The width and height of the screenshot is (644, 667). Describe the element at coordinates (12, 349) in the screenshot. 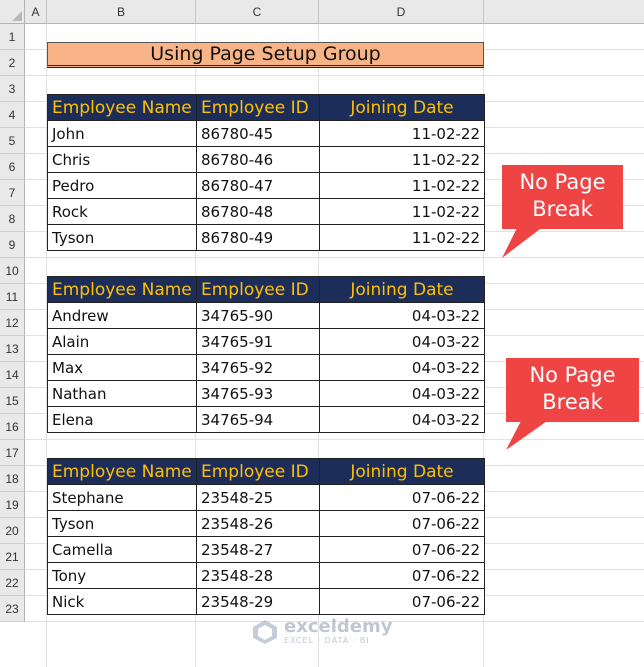

I see `row-header: 13` at that location.